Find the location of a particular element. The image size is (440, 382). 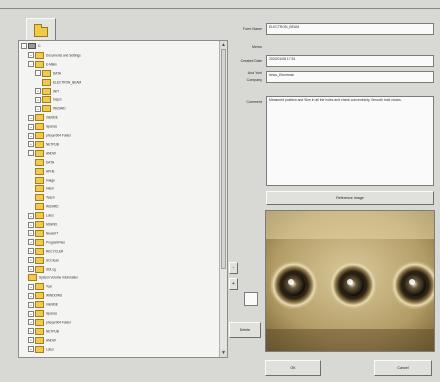

tree-item: + INIT is located at coordinates (47, 91).